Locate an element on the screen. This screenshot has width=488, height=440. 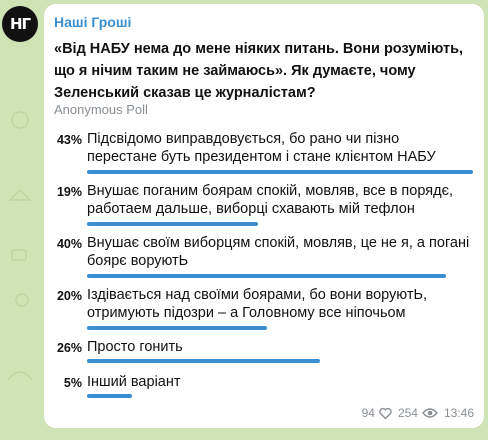
channel-name: Наші Гроші is located at coordinates (92, 22).